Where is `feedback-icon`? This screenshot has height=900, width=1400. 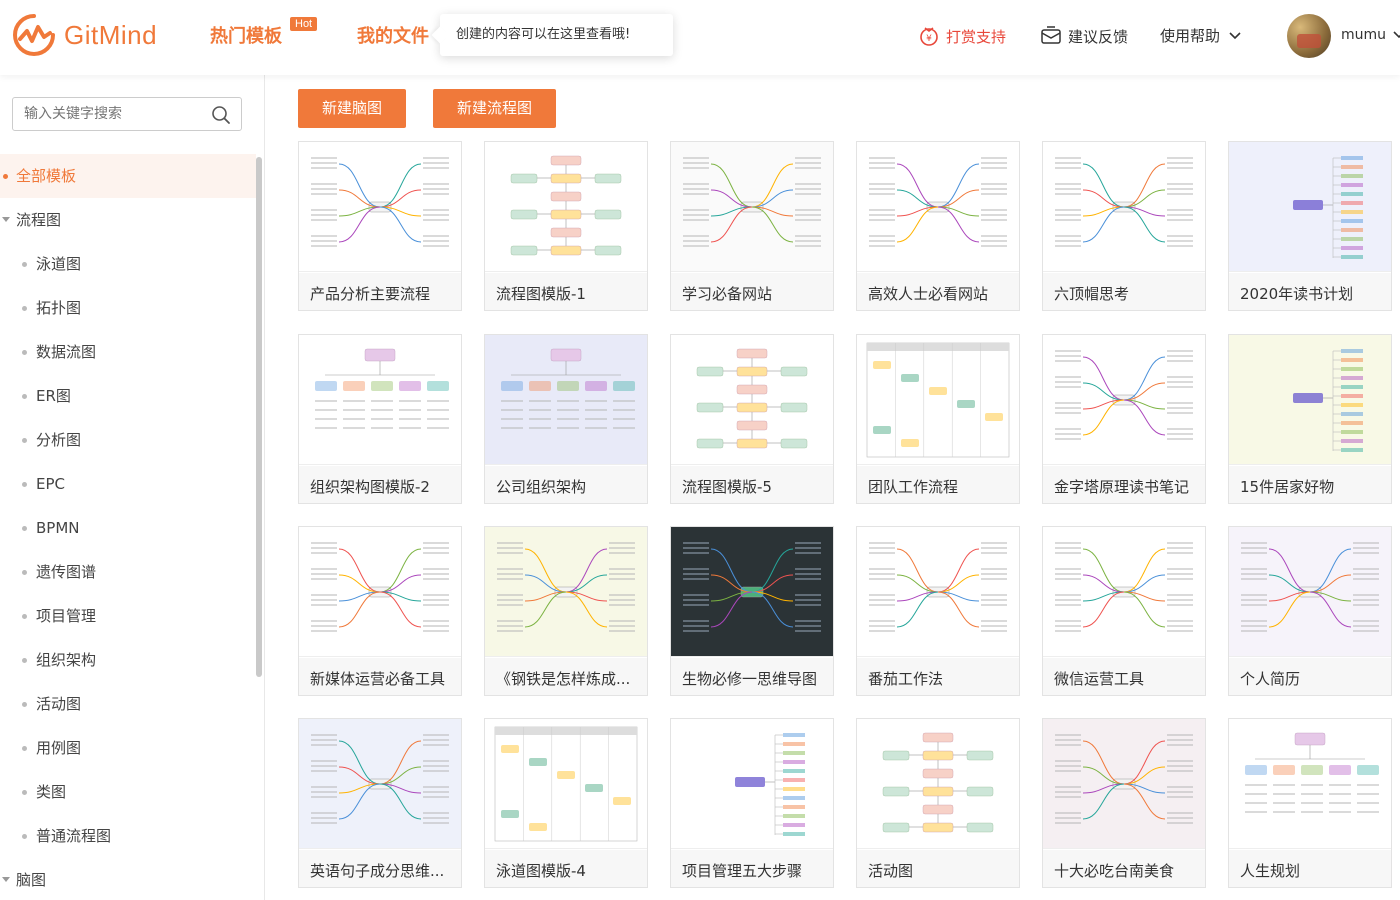
feedback-icon is located at coordinates (1051, 35).